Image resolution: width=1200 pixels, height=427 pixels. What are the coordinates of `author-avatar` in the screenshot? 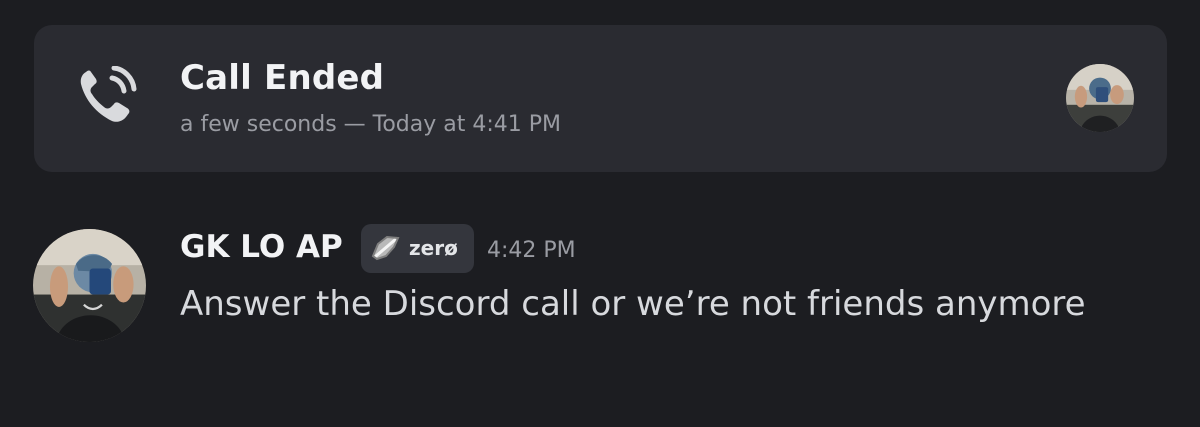 It's located at (89, 285).